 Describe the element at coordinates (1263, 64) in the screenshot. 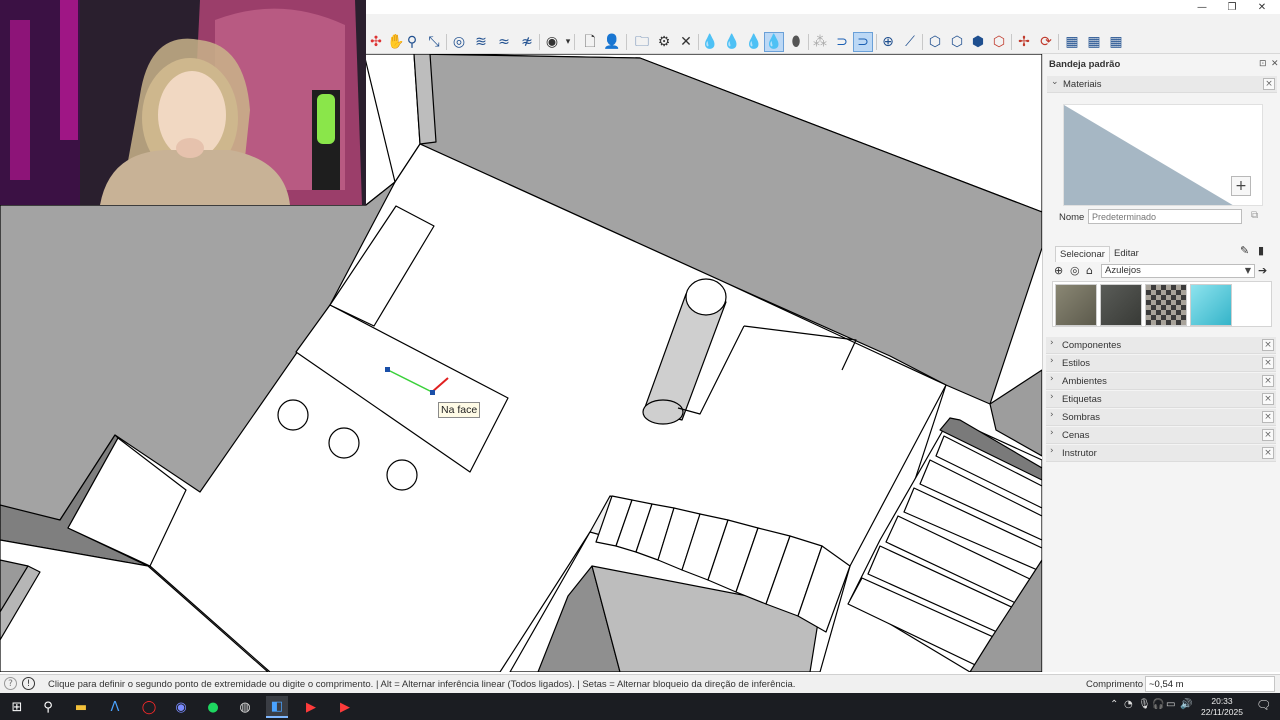

I see `pin-icon: ⊡` at that location.